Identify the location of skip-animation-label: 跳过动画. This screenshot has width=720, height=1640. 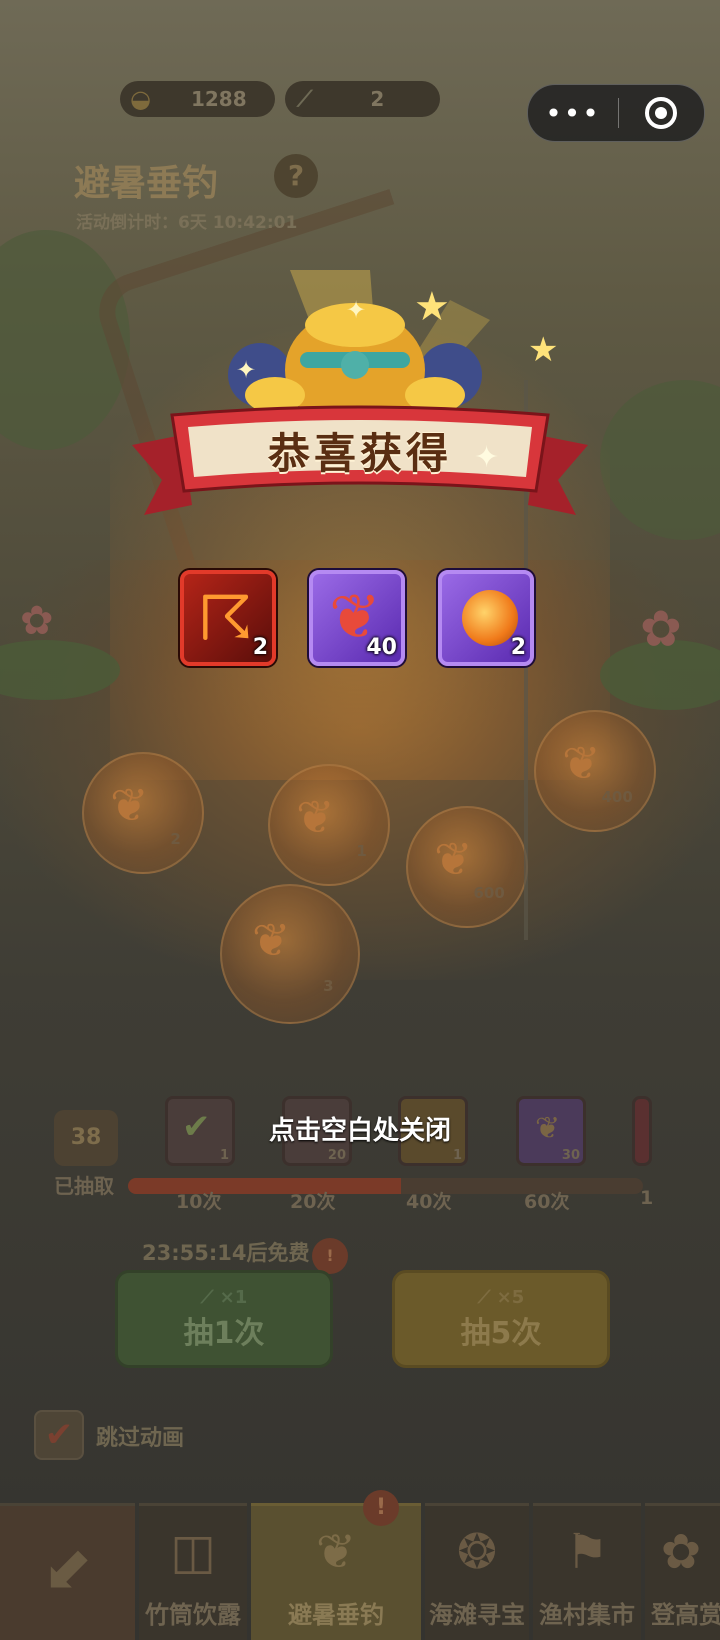
(140, 1438).